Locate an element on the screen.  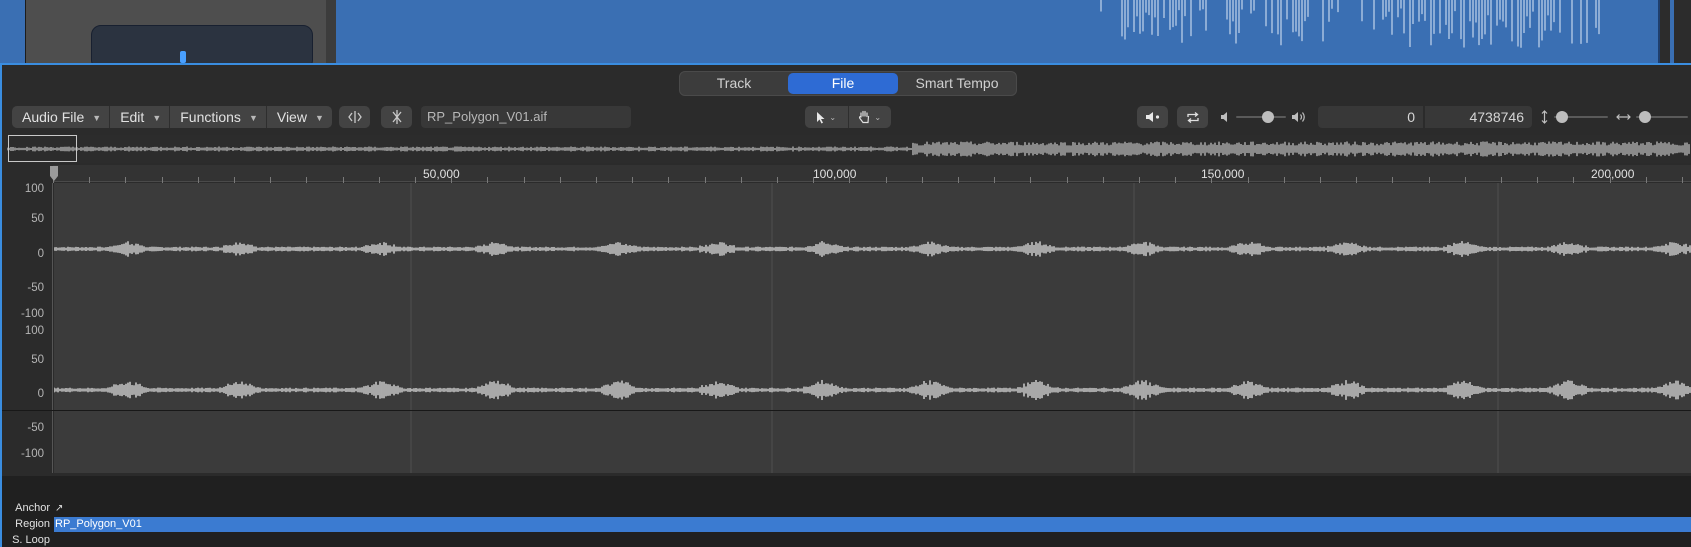
region-name: RP_Polygon_V01 is located at coordinates (98, 524).